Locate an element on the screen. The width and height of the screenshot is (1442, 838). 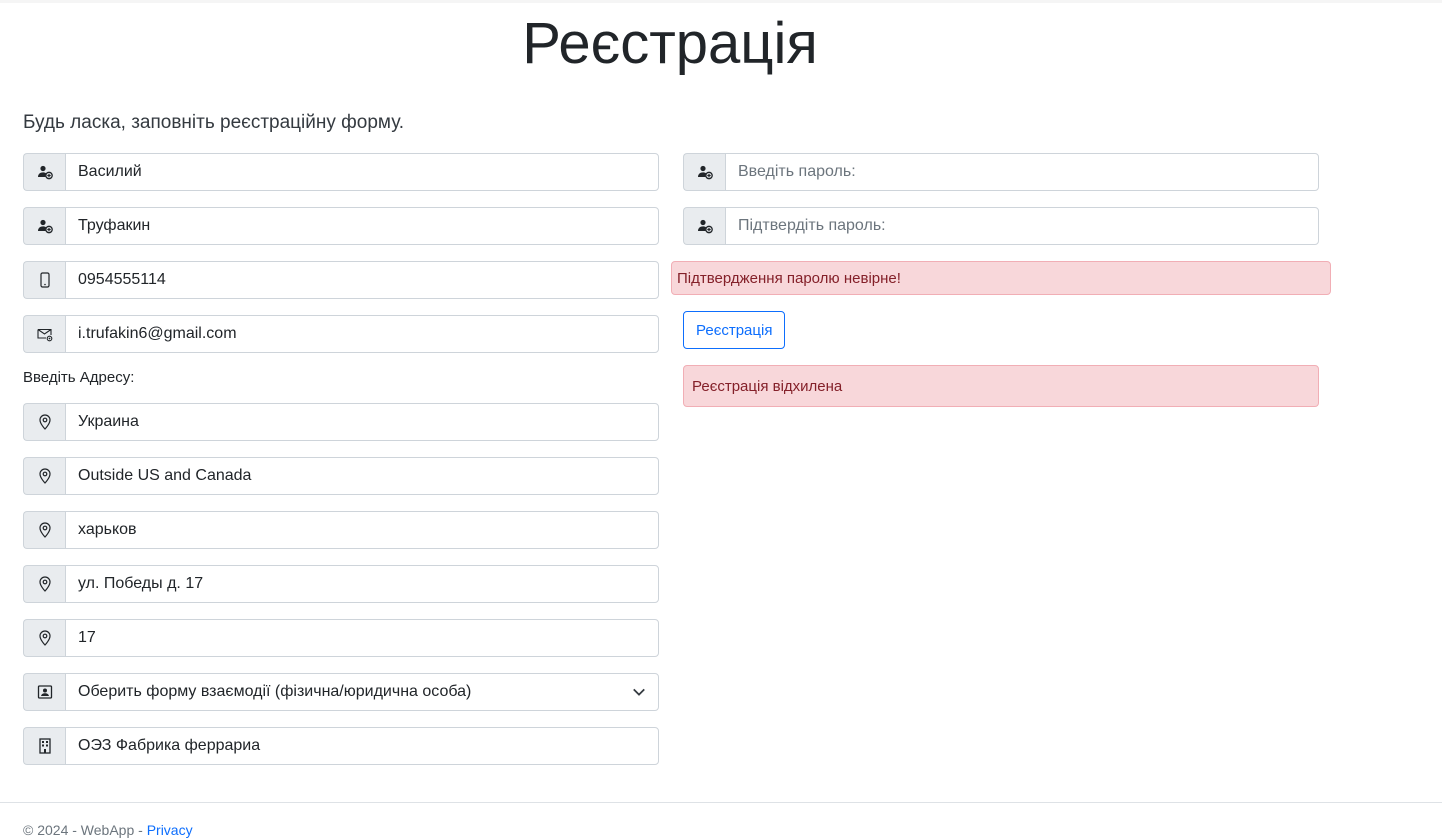
password-confirm-input: Підтвердіть пароль: is located at coordinates (1022, 226).